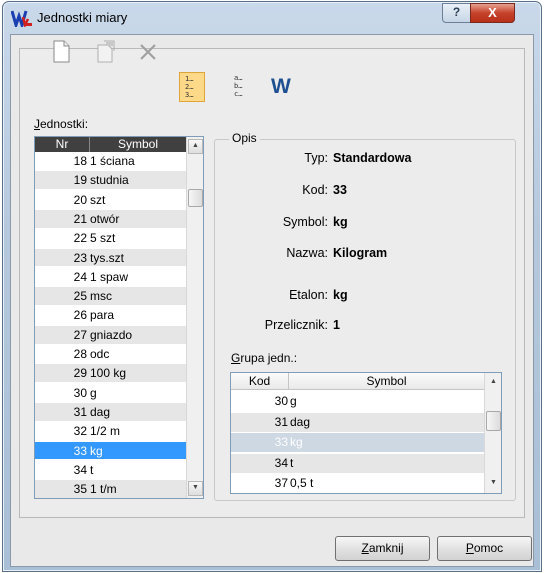 This screenshot has height=573, width=544. I want to click on row-kod: 37, so click(281, 483).